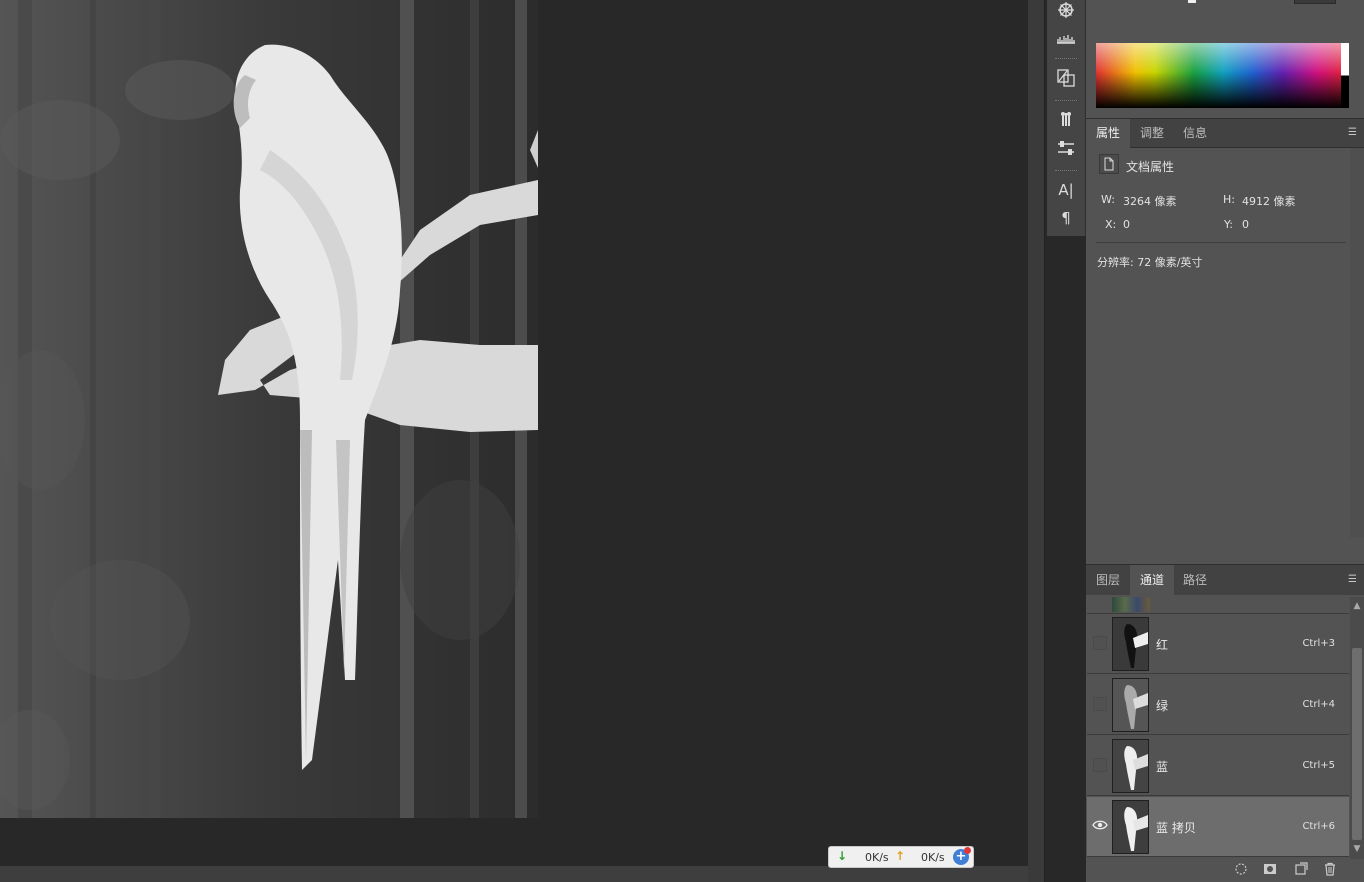 Image resolution: width=1364 pixels, height=882 pixels. Describe the element at coordinates (1218, 644) in the screenshot. I see `channel-row-red: 红 Ctrl+3` at that location.